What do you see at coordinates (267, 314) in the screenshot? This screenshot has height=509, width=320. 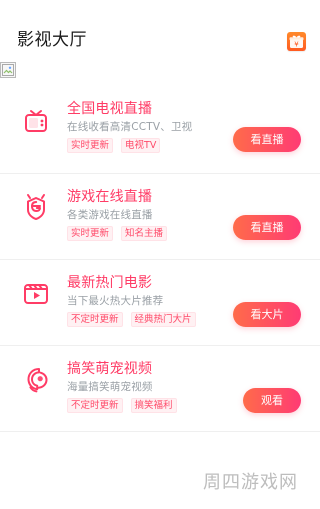 I see `watch-movies-button: 看大片` at bounding box center [267, 314].